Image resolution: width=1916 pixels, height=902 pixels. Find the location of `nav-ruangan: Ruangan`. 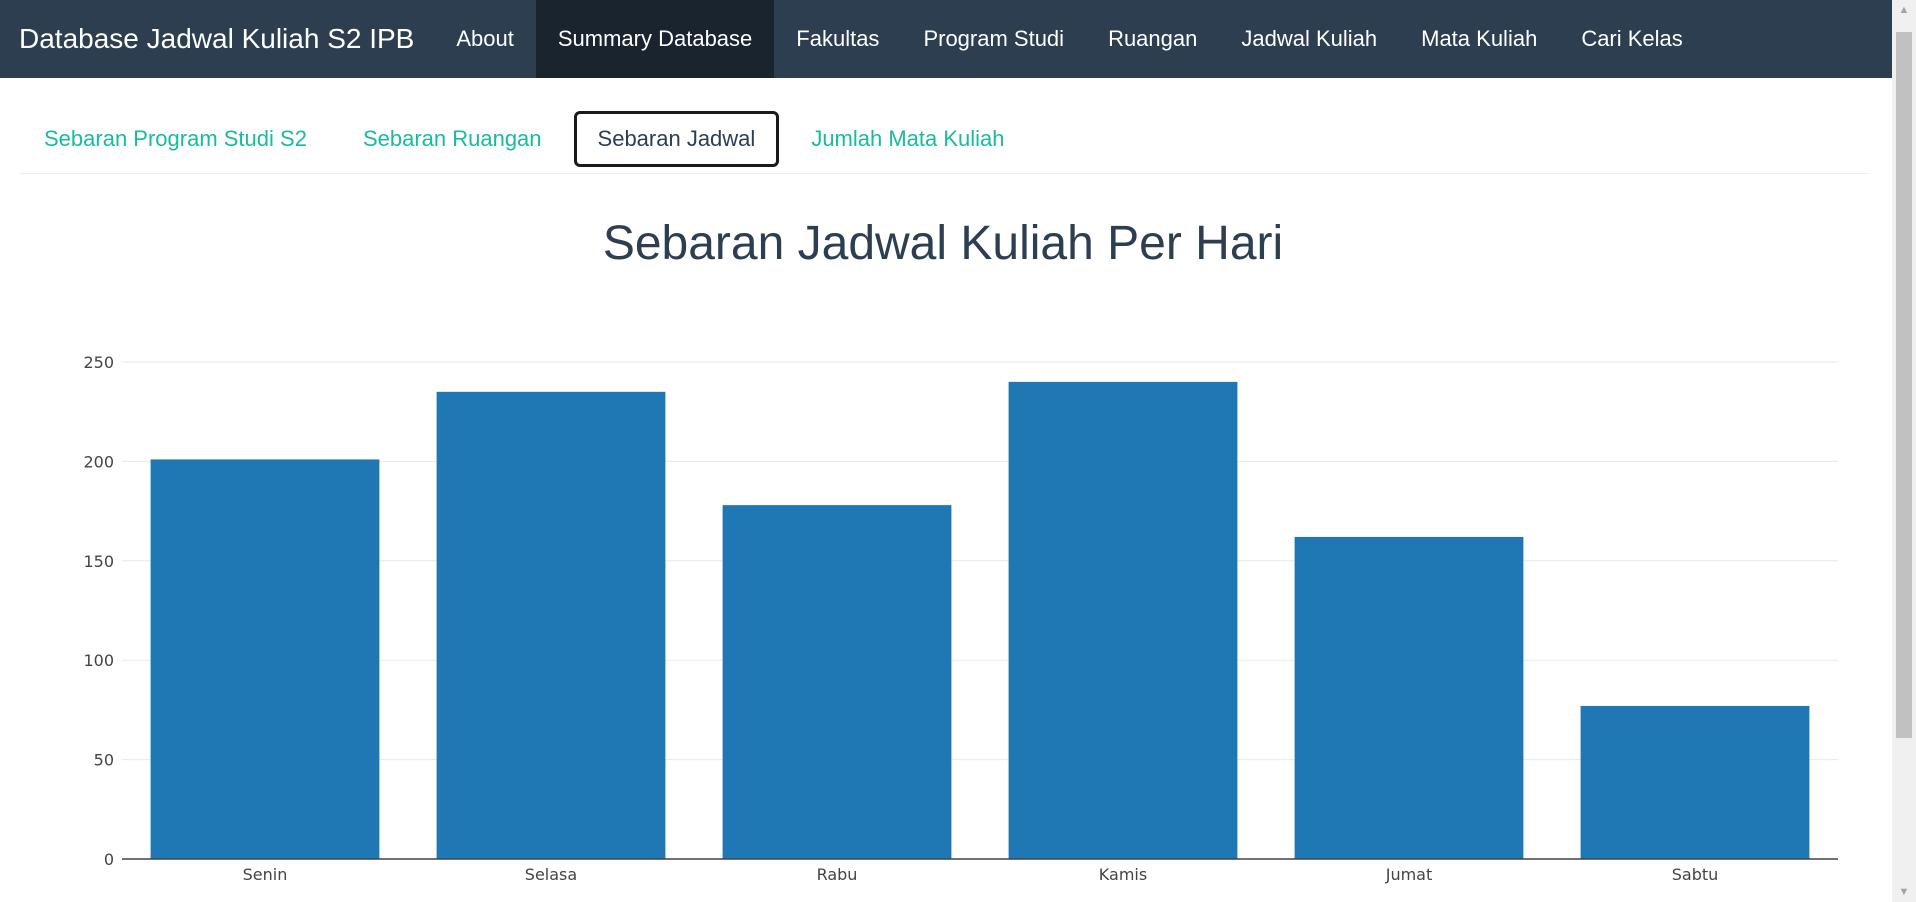

nav-ruangan: Ruangan is located at coordinates (1152, 39).